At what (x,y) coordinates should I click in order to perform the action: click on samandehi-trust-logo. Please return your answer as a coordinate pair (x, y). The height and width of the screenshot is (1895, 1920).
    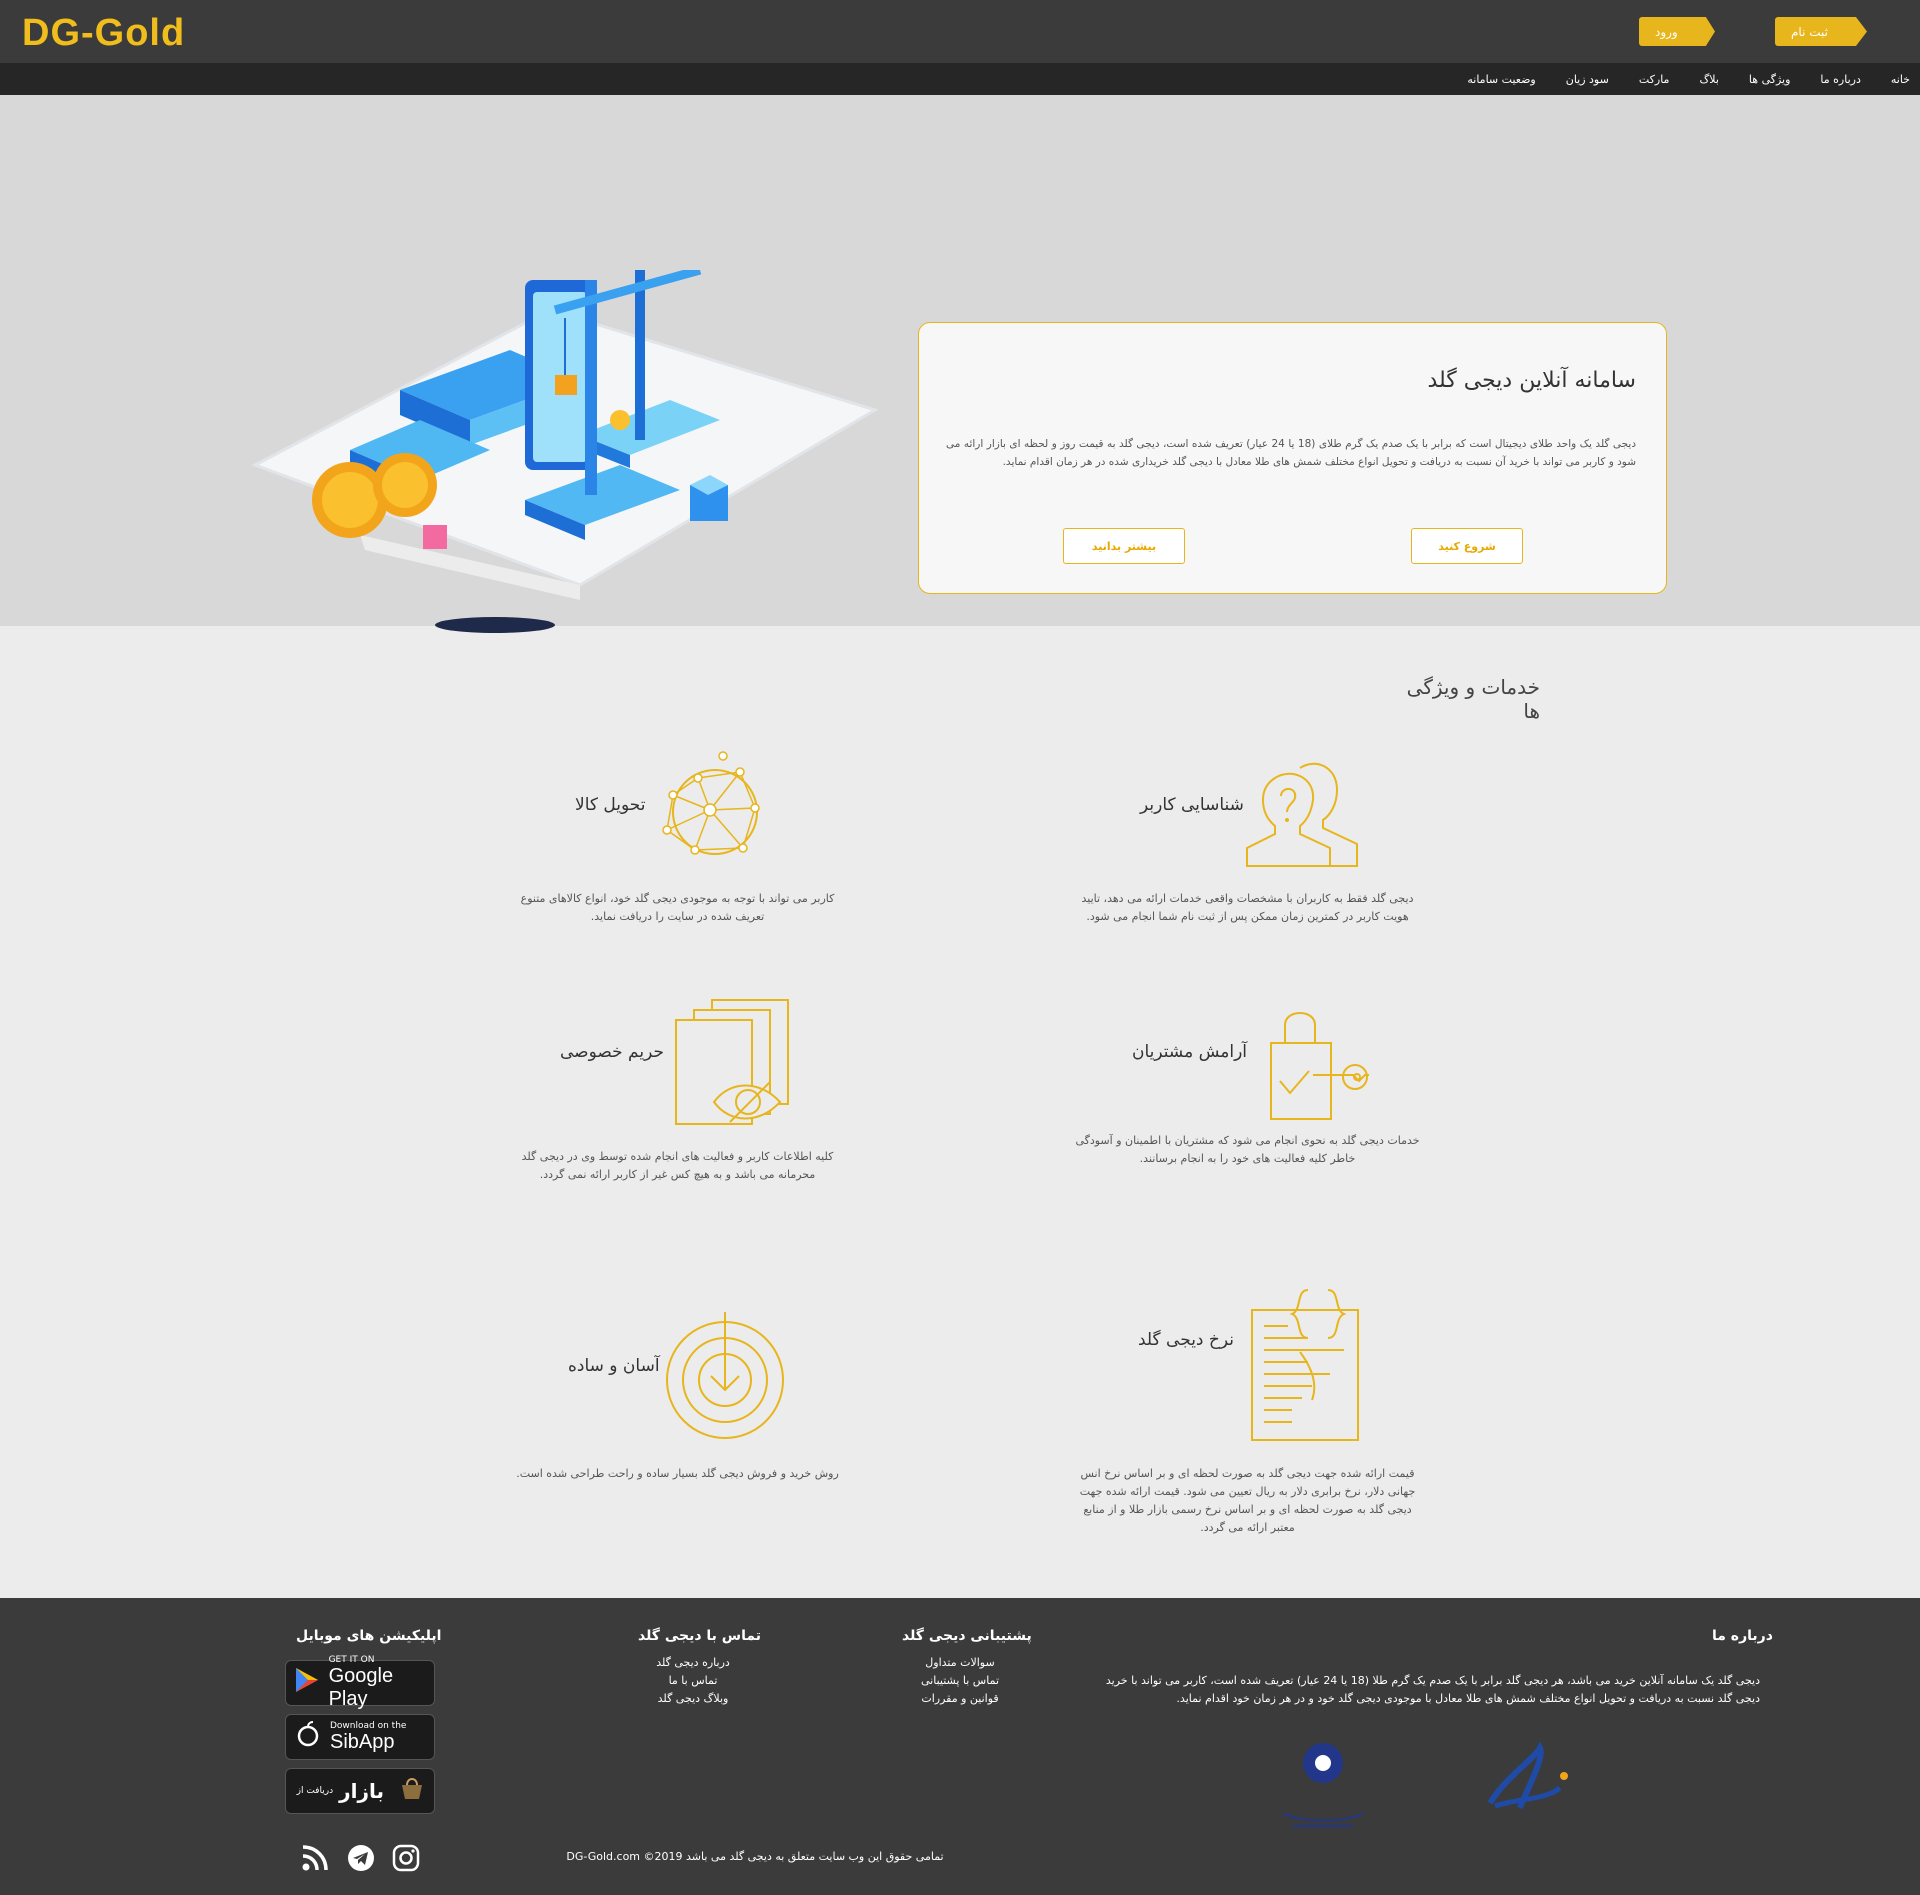
    Looking at the image, I should click on (1323, 1785).